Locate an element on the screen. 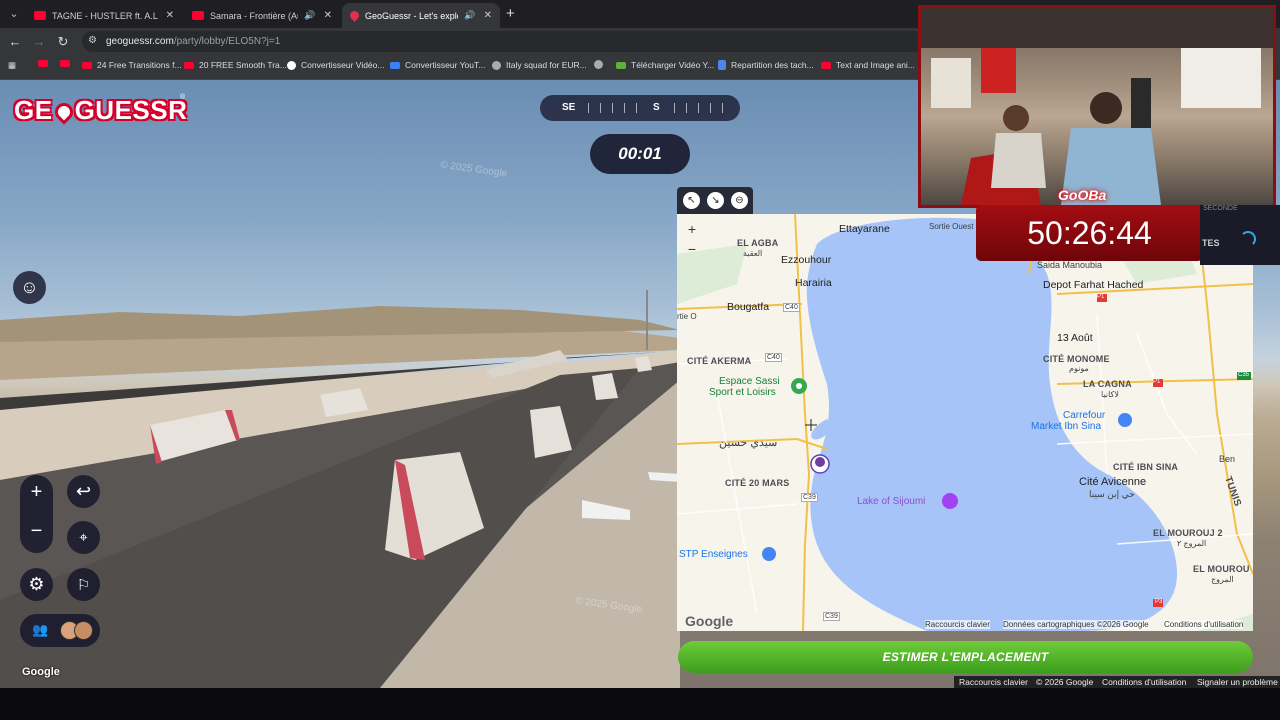 This screenshot has height=720, width=1280. map-label: سيدي حسين is located at coordinates (748, 443).